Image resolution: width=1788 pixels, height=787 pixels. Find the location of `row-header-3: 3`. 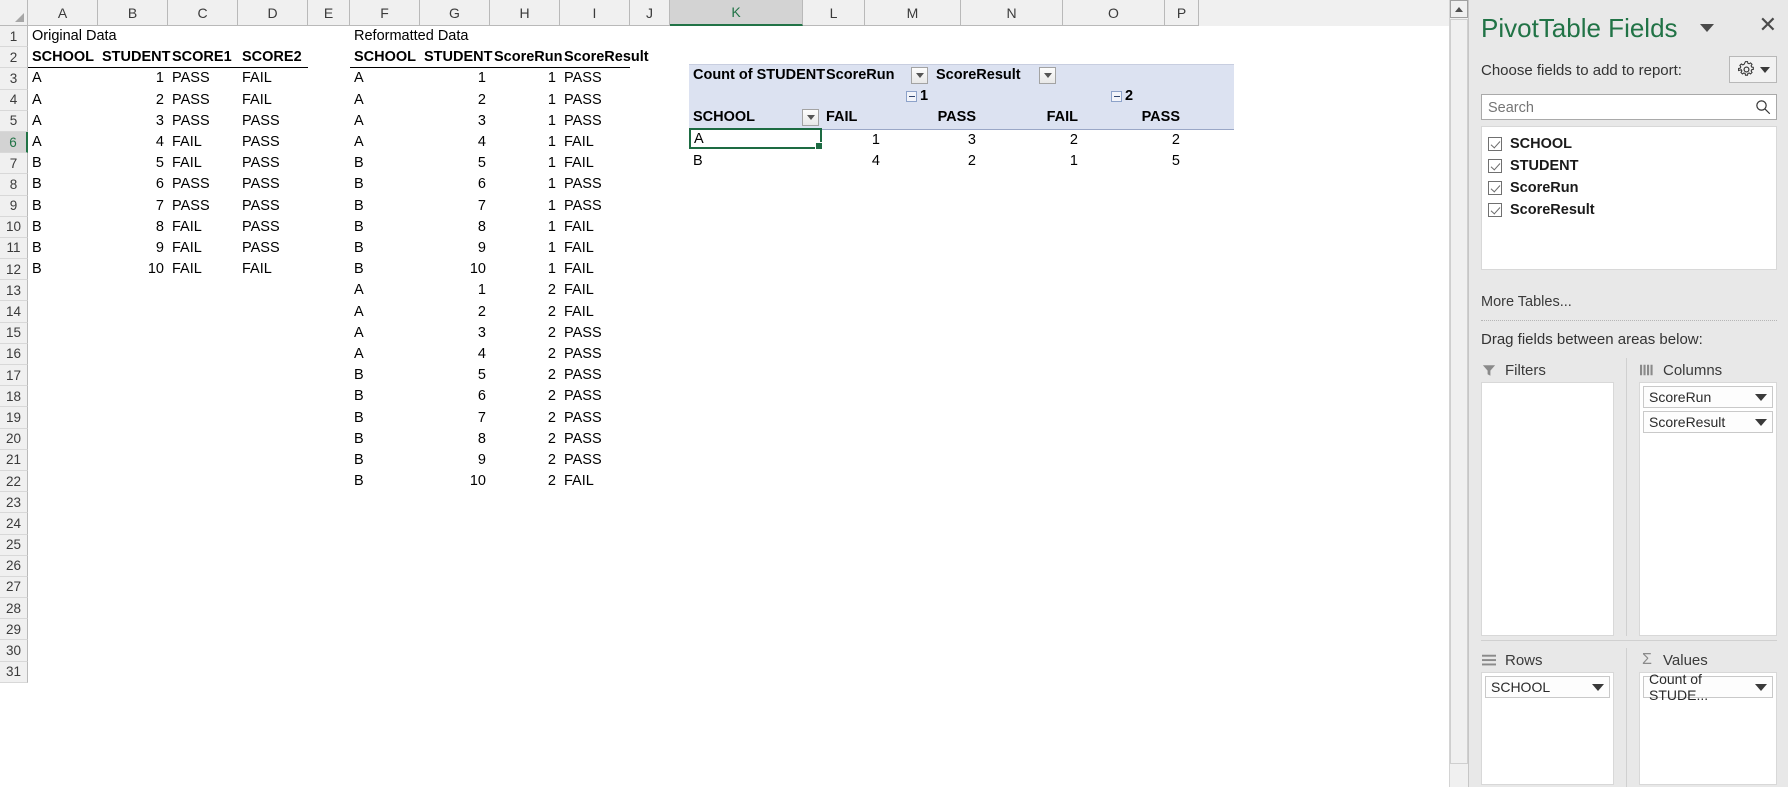

row-header-3: 3 is located at coordinates (14, 79).